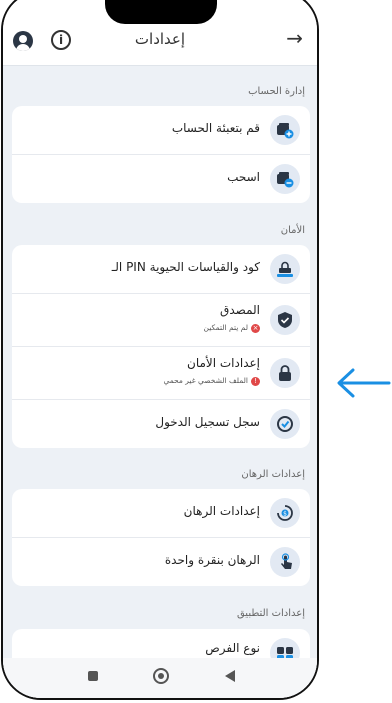  What do you see at coordinates (273, 474) in the screenshot?
I see `section-title-betting: إعدادات الرهان` at bounding box center [273, 474].